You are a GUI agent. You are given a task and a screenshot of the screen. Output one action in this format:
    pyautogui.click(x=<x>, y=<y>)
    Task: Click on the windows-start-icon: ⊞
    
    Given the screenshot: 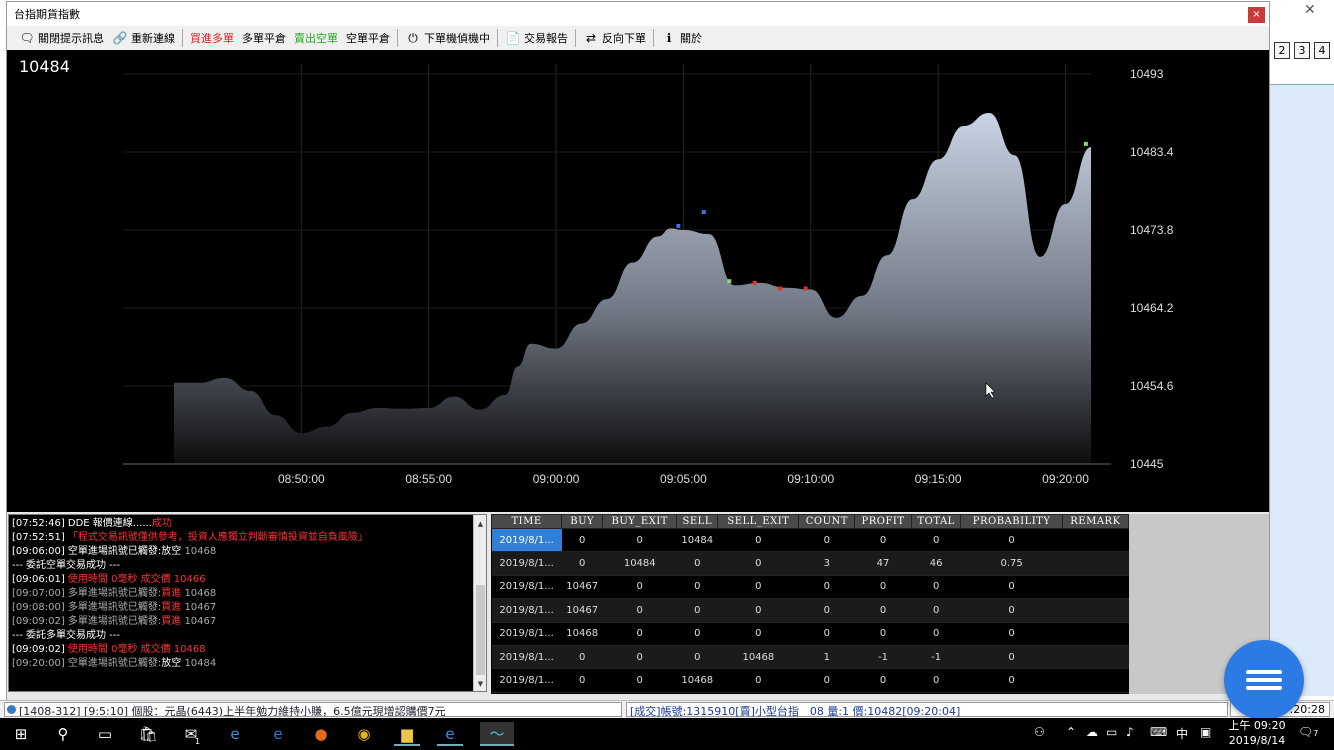 What is the action you would take?
    pyautogui.click(x=21, y=734)
    